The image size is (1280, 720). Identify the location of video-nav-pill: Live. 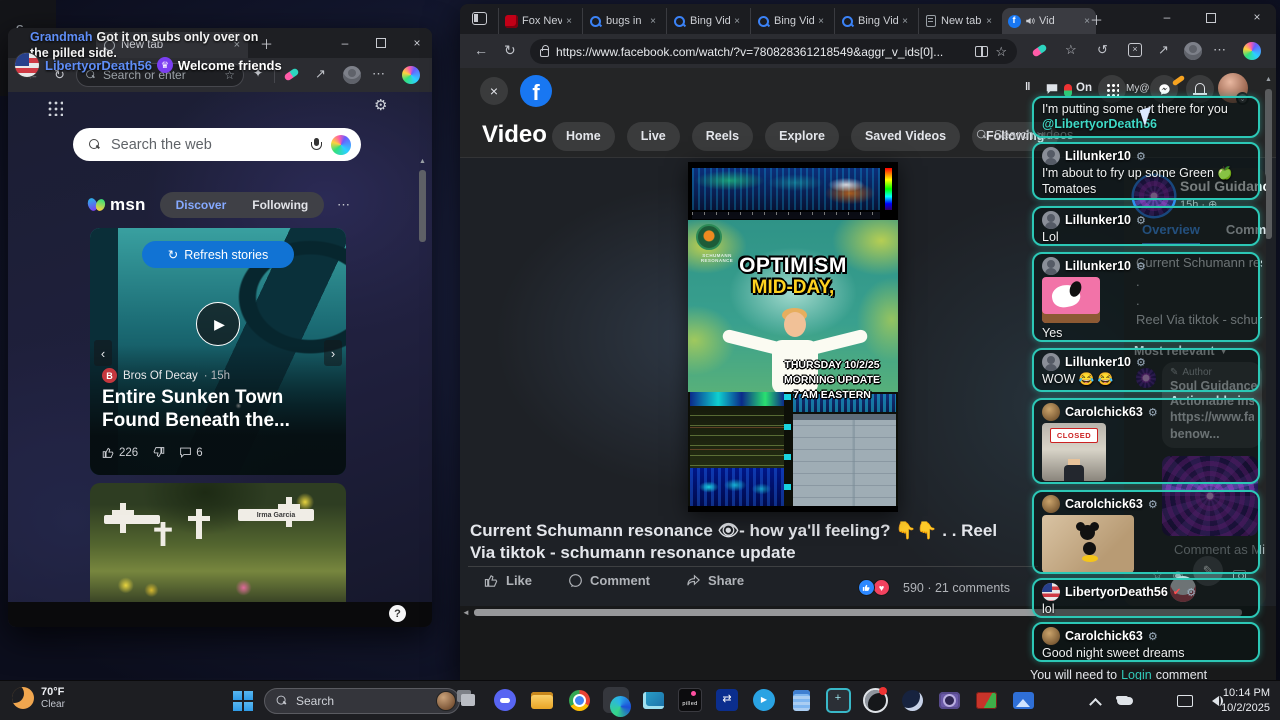
(653, 136).